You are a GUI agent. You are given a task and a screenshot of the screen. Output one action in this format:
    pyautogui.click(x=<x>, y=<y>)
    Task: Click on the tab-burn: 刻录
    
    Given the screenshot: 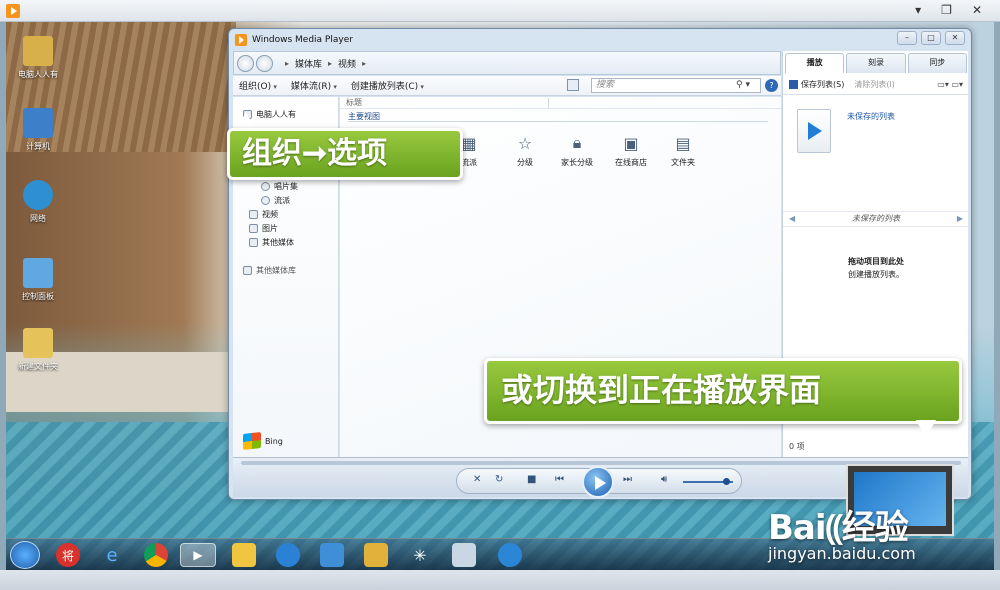 What is the action you would take?
    pyautogui.click(x=876, y=63)
    